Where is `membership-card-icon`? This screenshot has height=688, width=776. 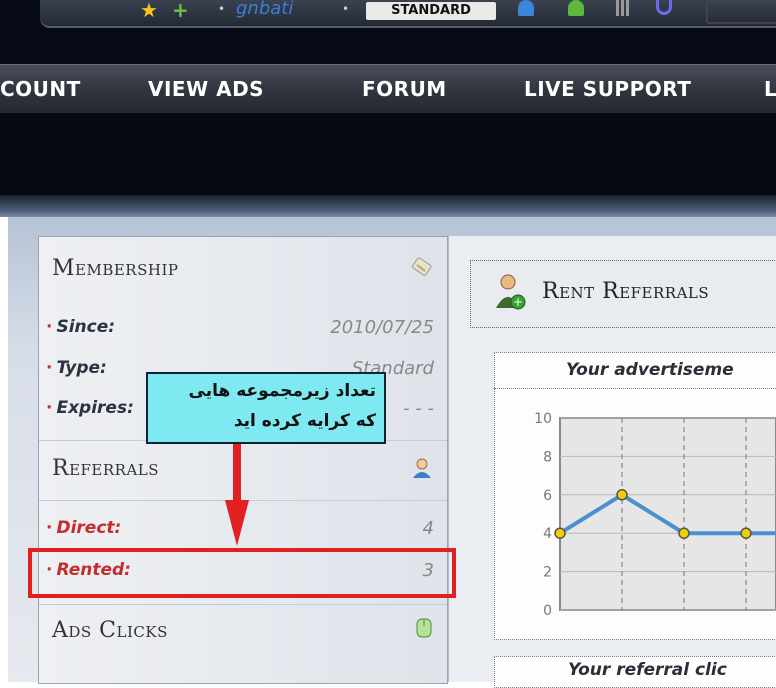
membership-card-icon is located at coordinates (422, 266).